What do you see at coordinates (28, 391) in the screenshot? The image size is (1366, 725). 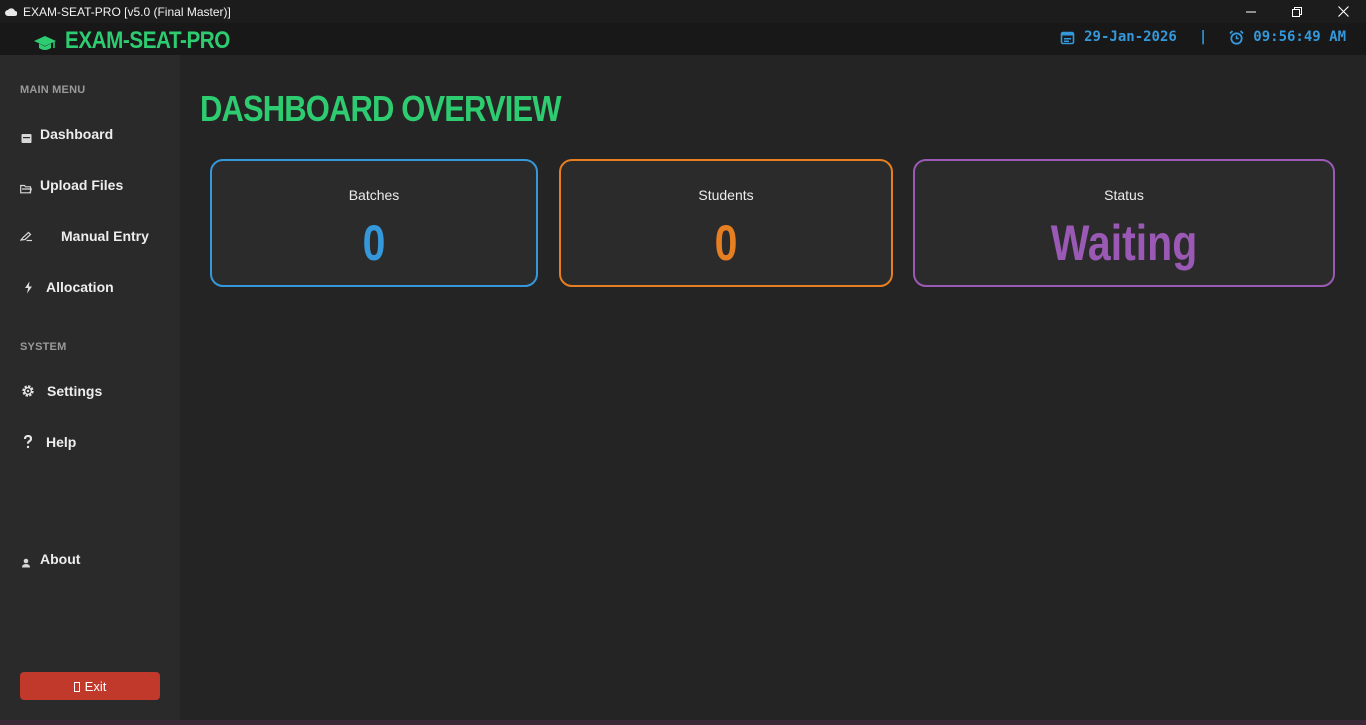 I see `gear-icon` at bounding box center [28, 391].